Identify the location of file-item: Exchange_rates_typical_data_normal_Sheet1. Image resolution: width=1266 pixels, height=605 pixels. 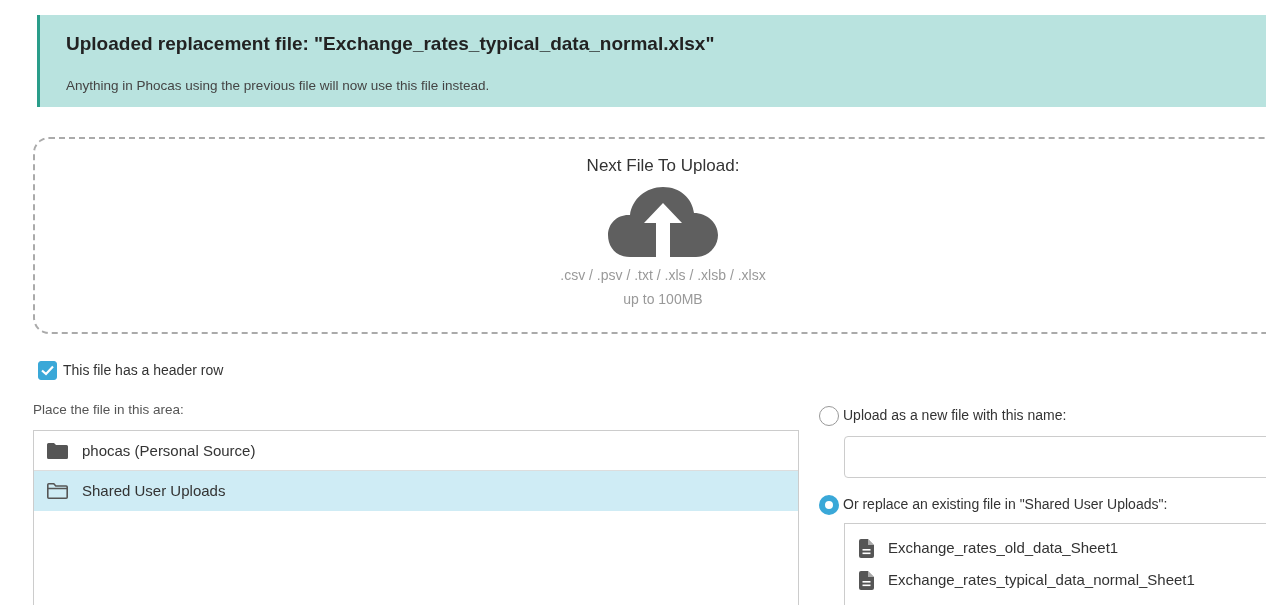
(1055, 580).